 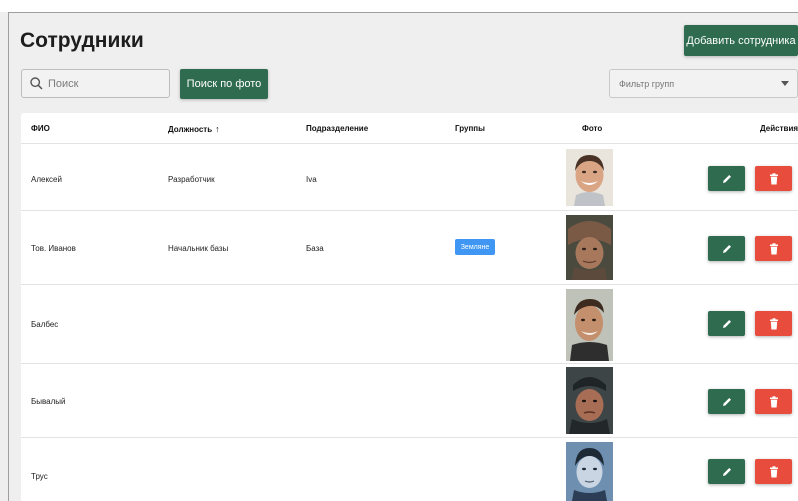 I want to click on window-top-edge, so click(x=399, y=6).